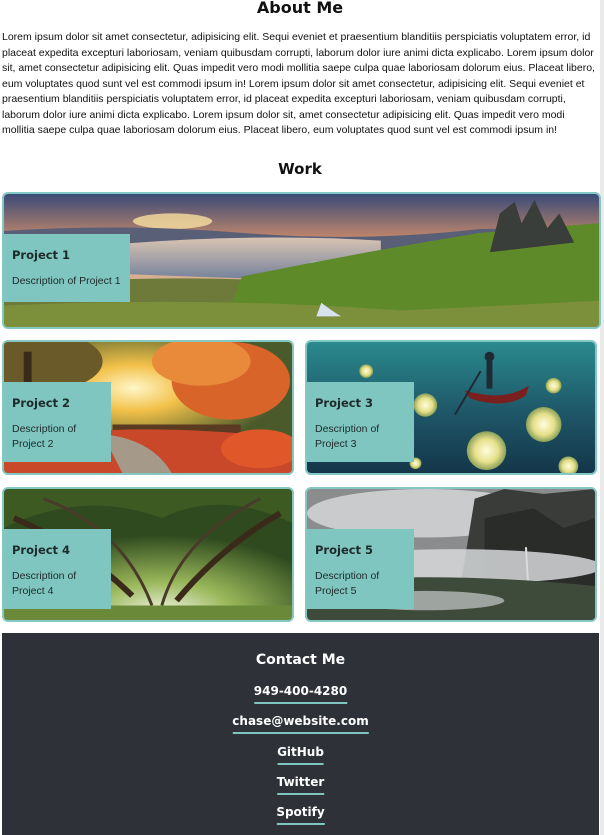  I want to click on twitter-link: Twitter, so click(300, 785).